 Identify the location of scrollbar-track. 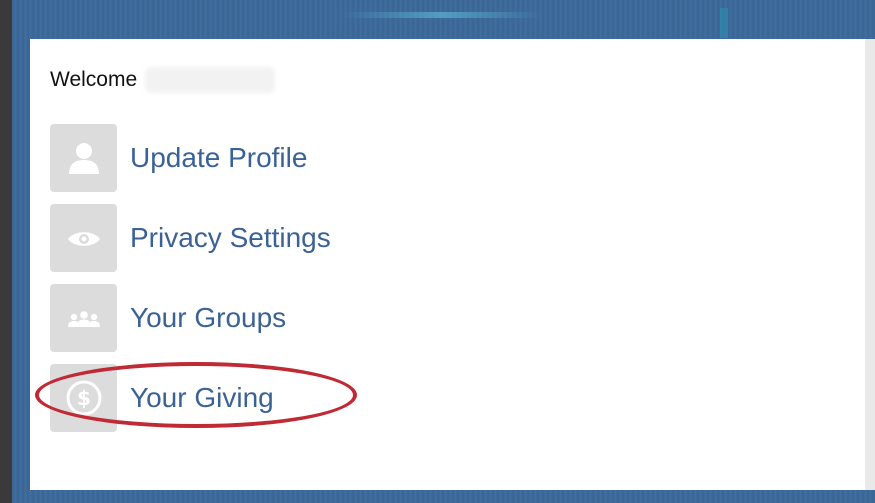
(870, 264).